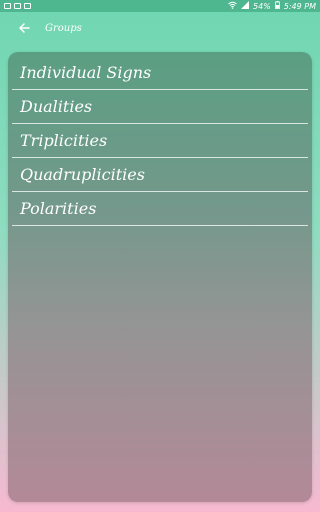 This screenshot has width=320, height=512. I want to click on notification-icons, so click(17, 6).